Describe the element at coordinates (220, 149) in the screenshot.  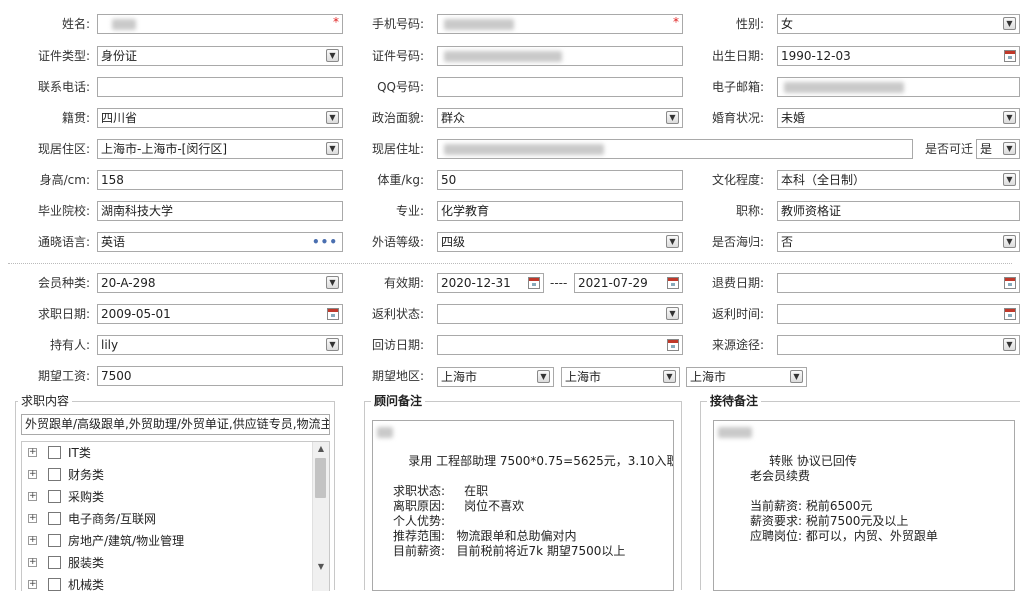
I see `residence-area-select: 上海市-上海市-[闵行区] ▼` at that location.